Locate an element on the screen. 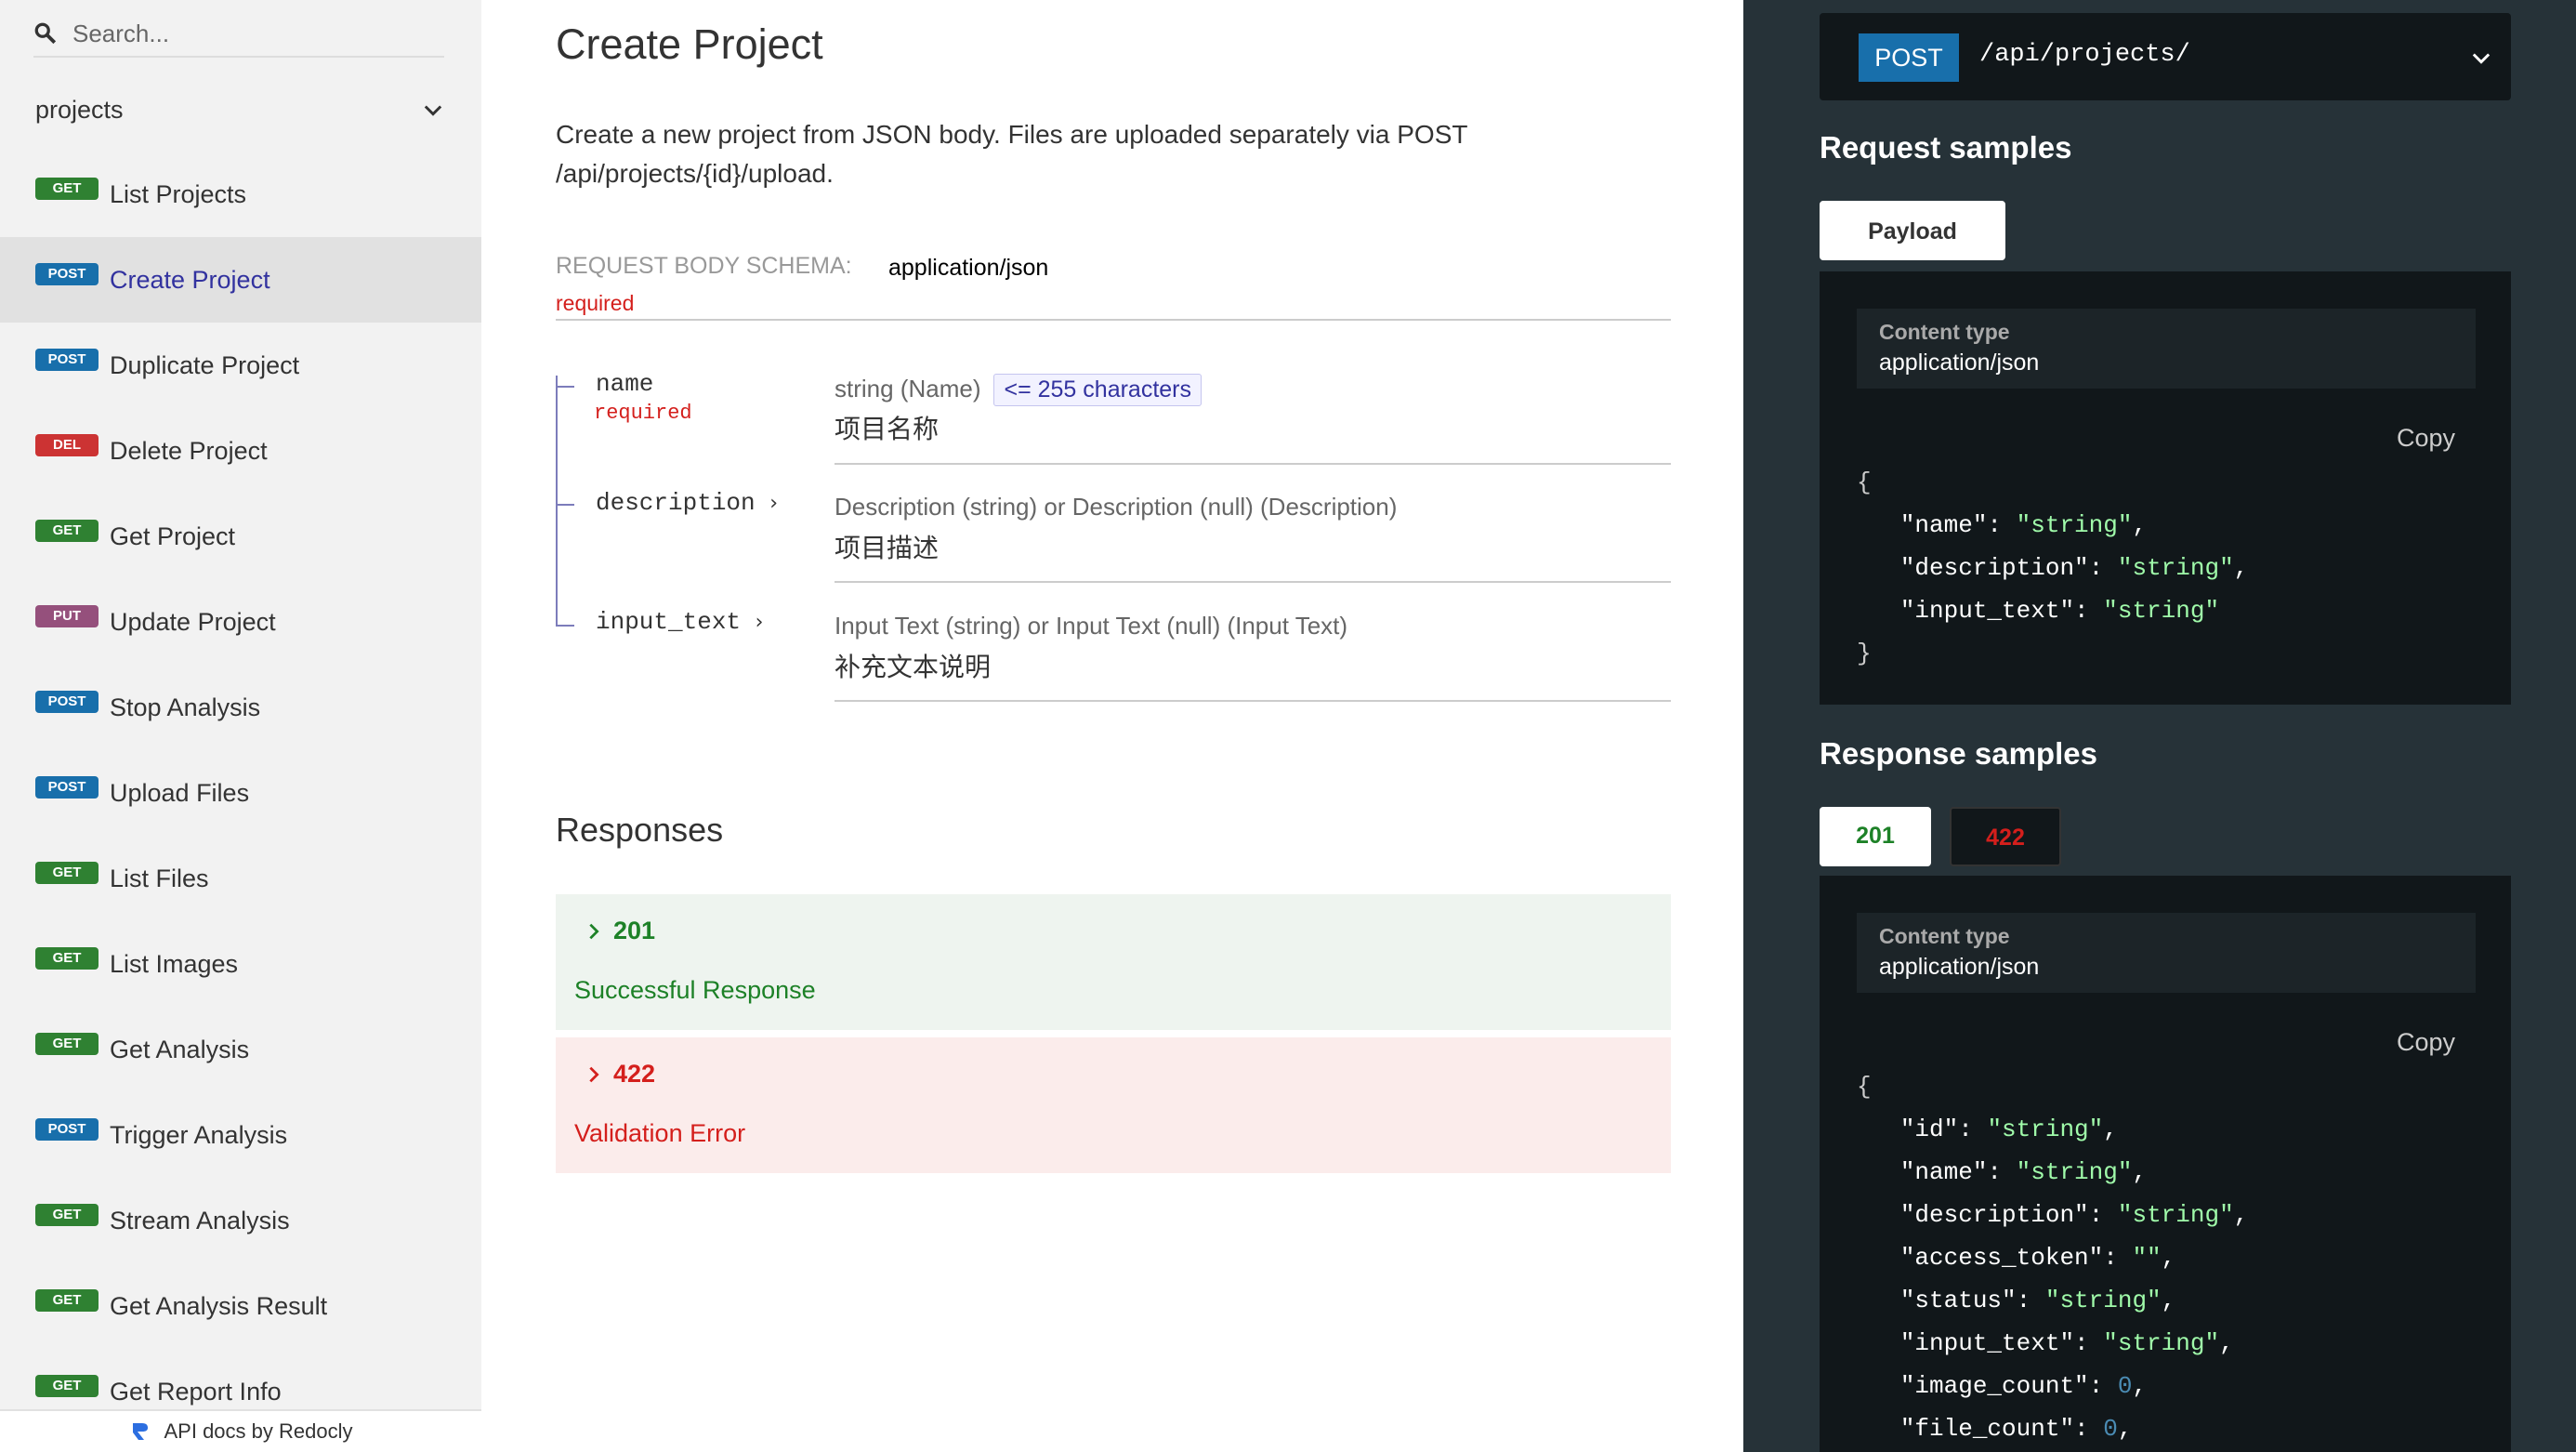  prop-name-name: name is located at coordinates (625, 384).